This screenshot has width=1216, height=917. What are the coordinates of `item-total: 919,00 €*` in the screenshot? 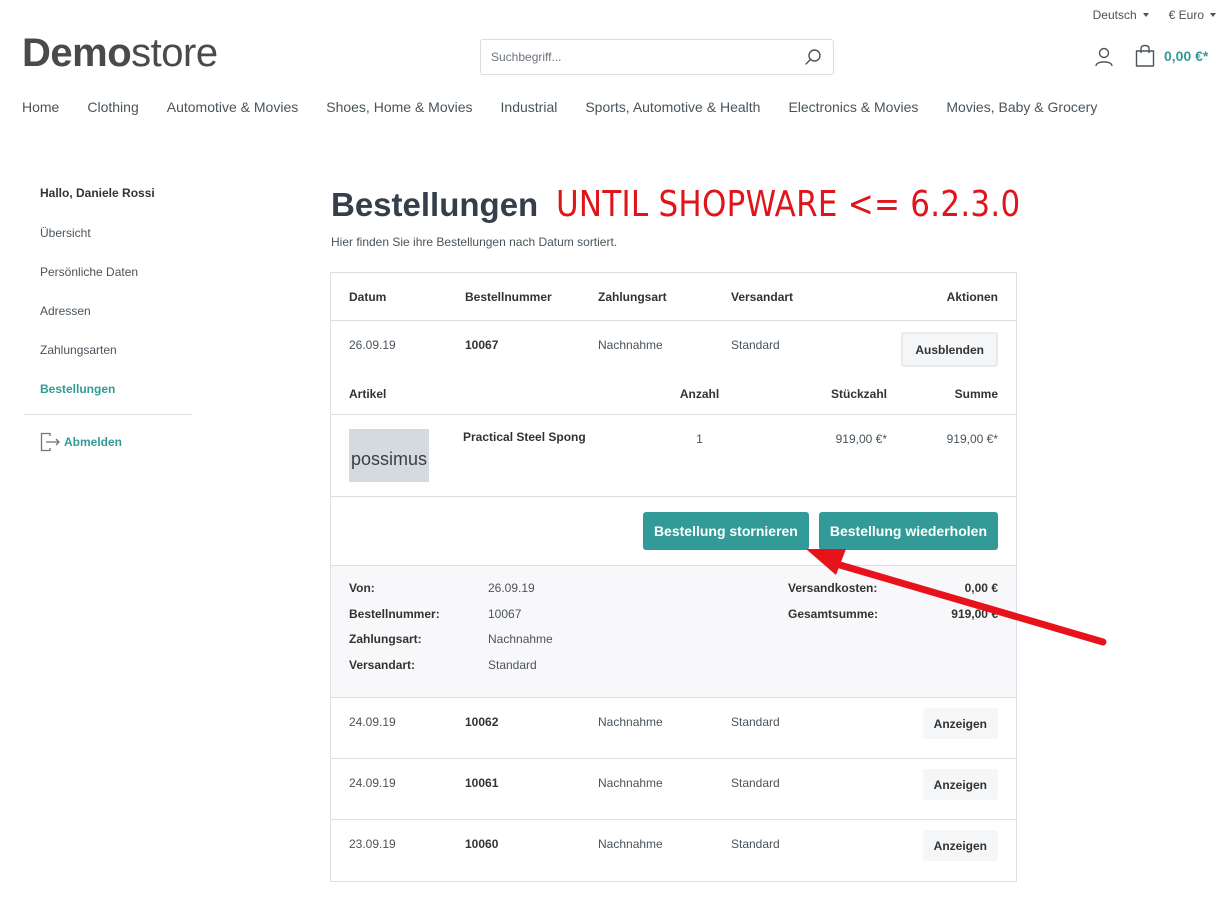 It's located at (972, 439).